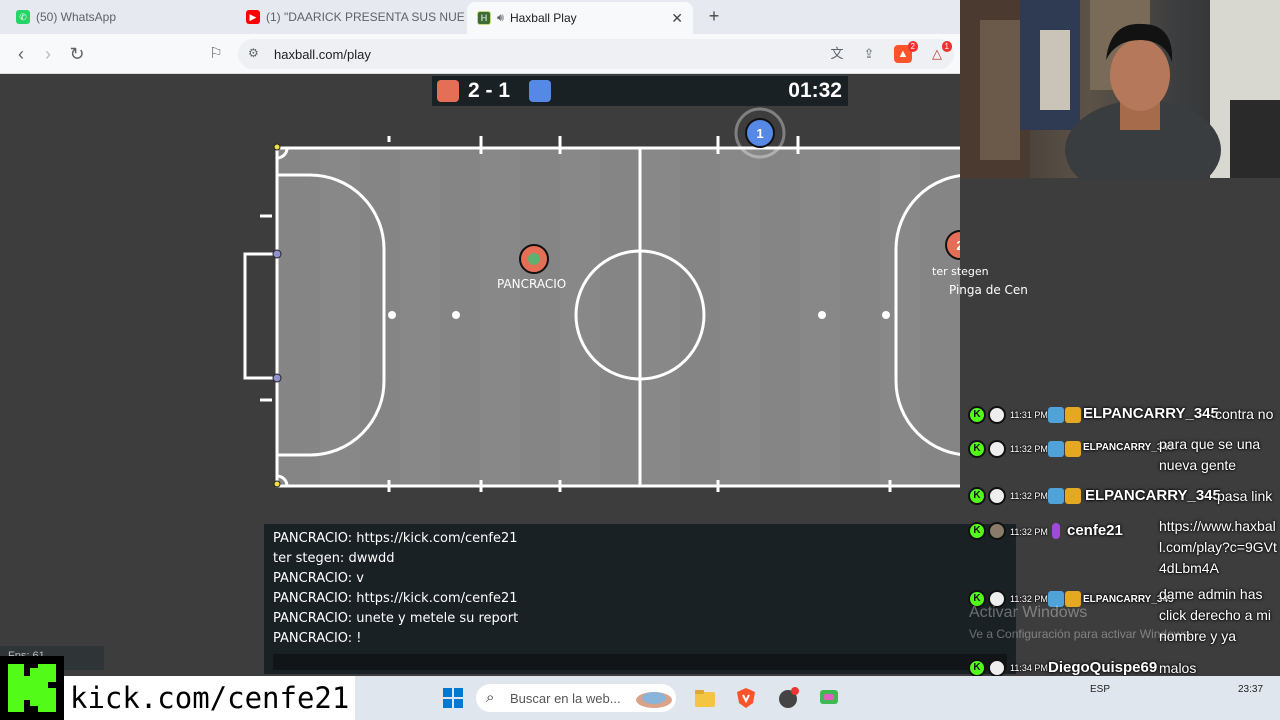 This screenshot has width=1280, height=720. Describe the element at coordinates (912, 46) in the screenshot. I see `shields-badge: 2` at that location.